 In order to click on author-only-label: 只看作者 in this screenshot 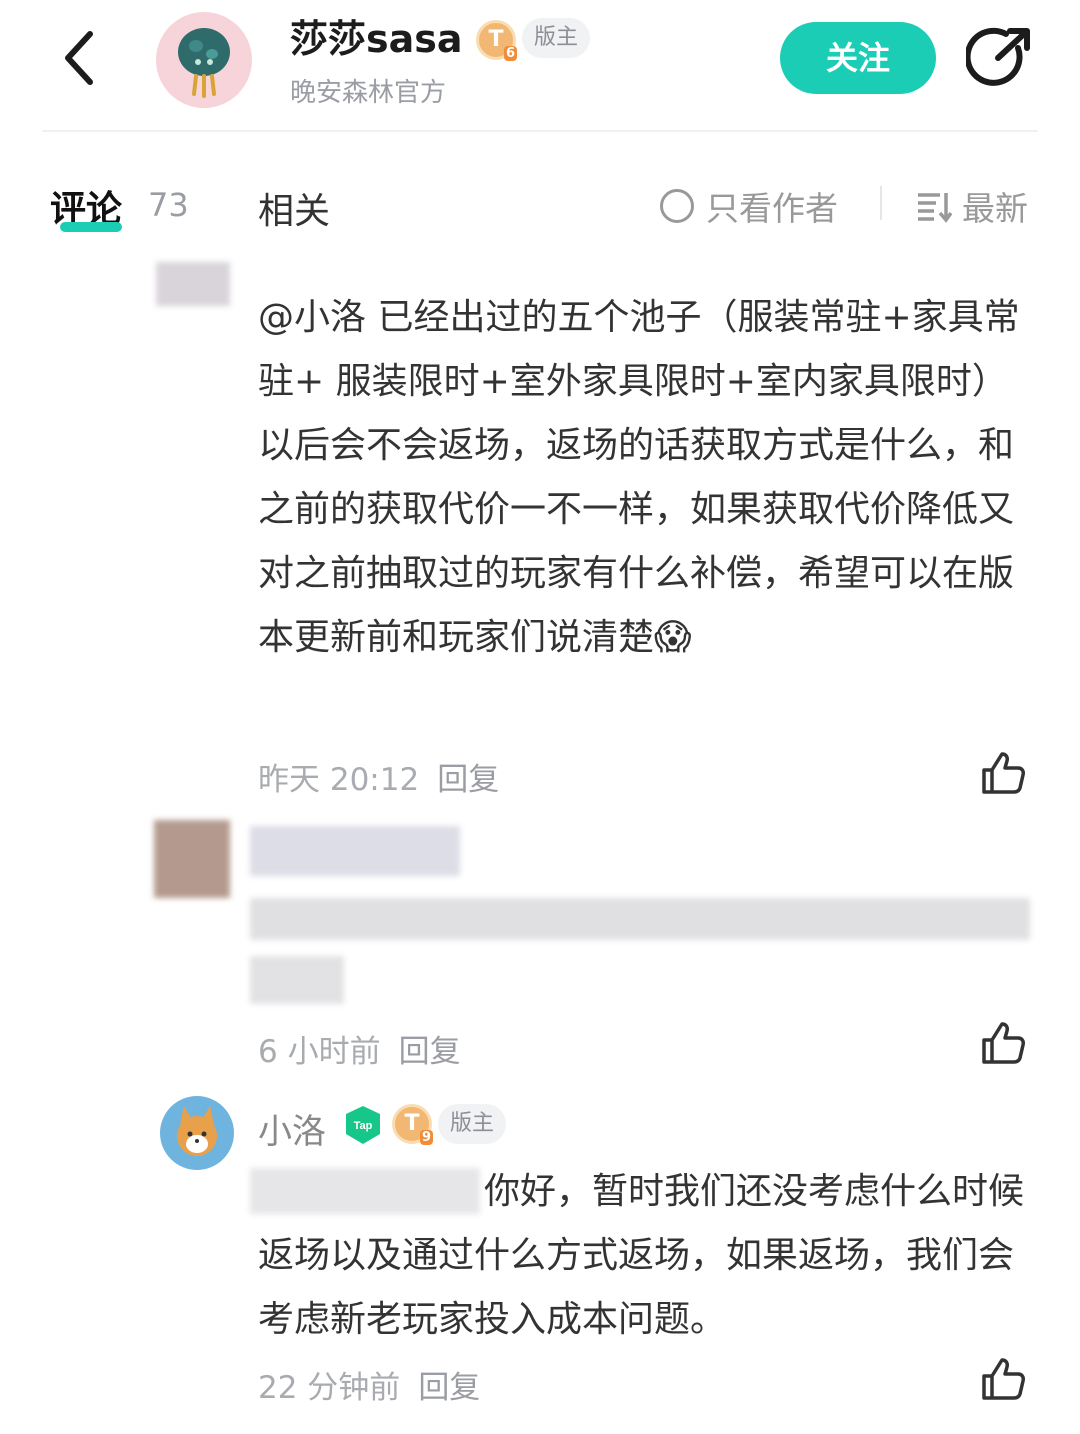, I will do `click(772, 208)`.